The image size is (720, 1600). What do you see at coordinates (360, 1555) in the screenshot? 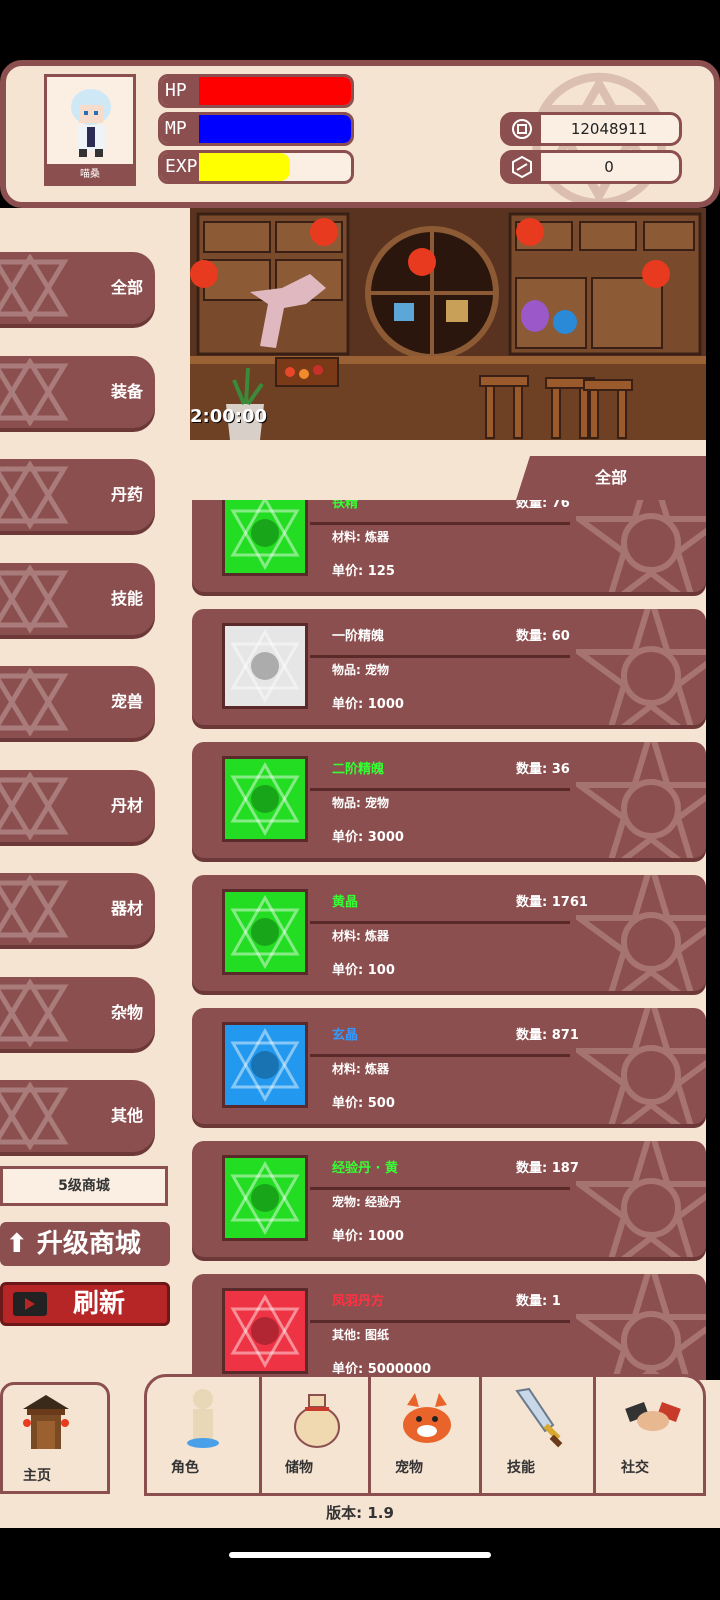
I see `home-indicator` at bounding box center [360, 1555].